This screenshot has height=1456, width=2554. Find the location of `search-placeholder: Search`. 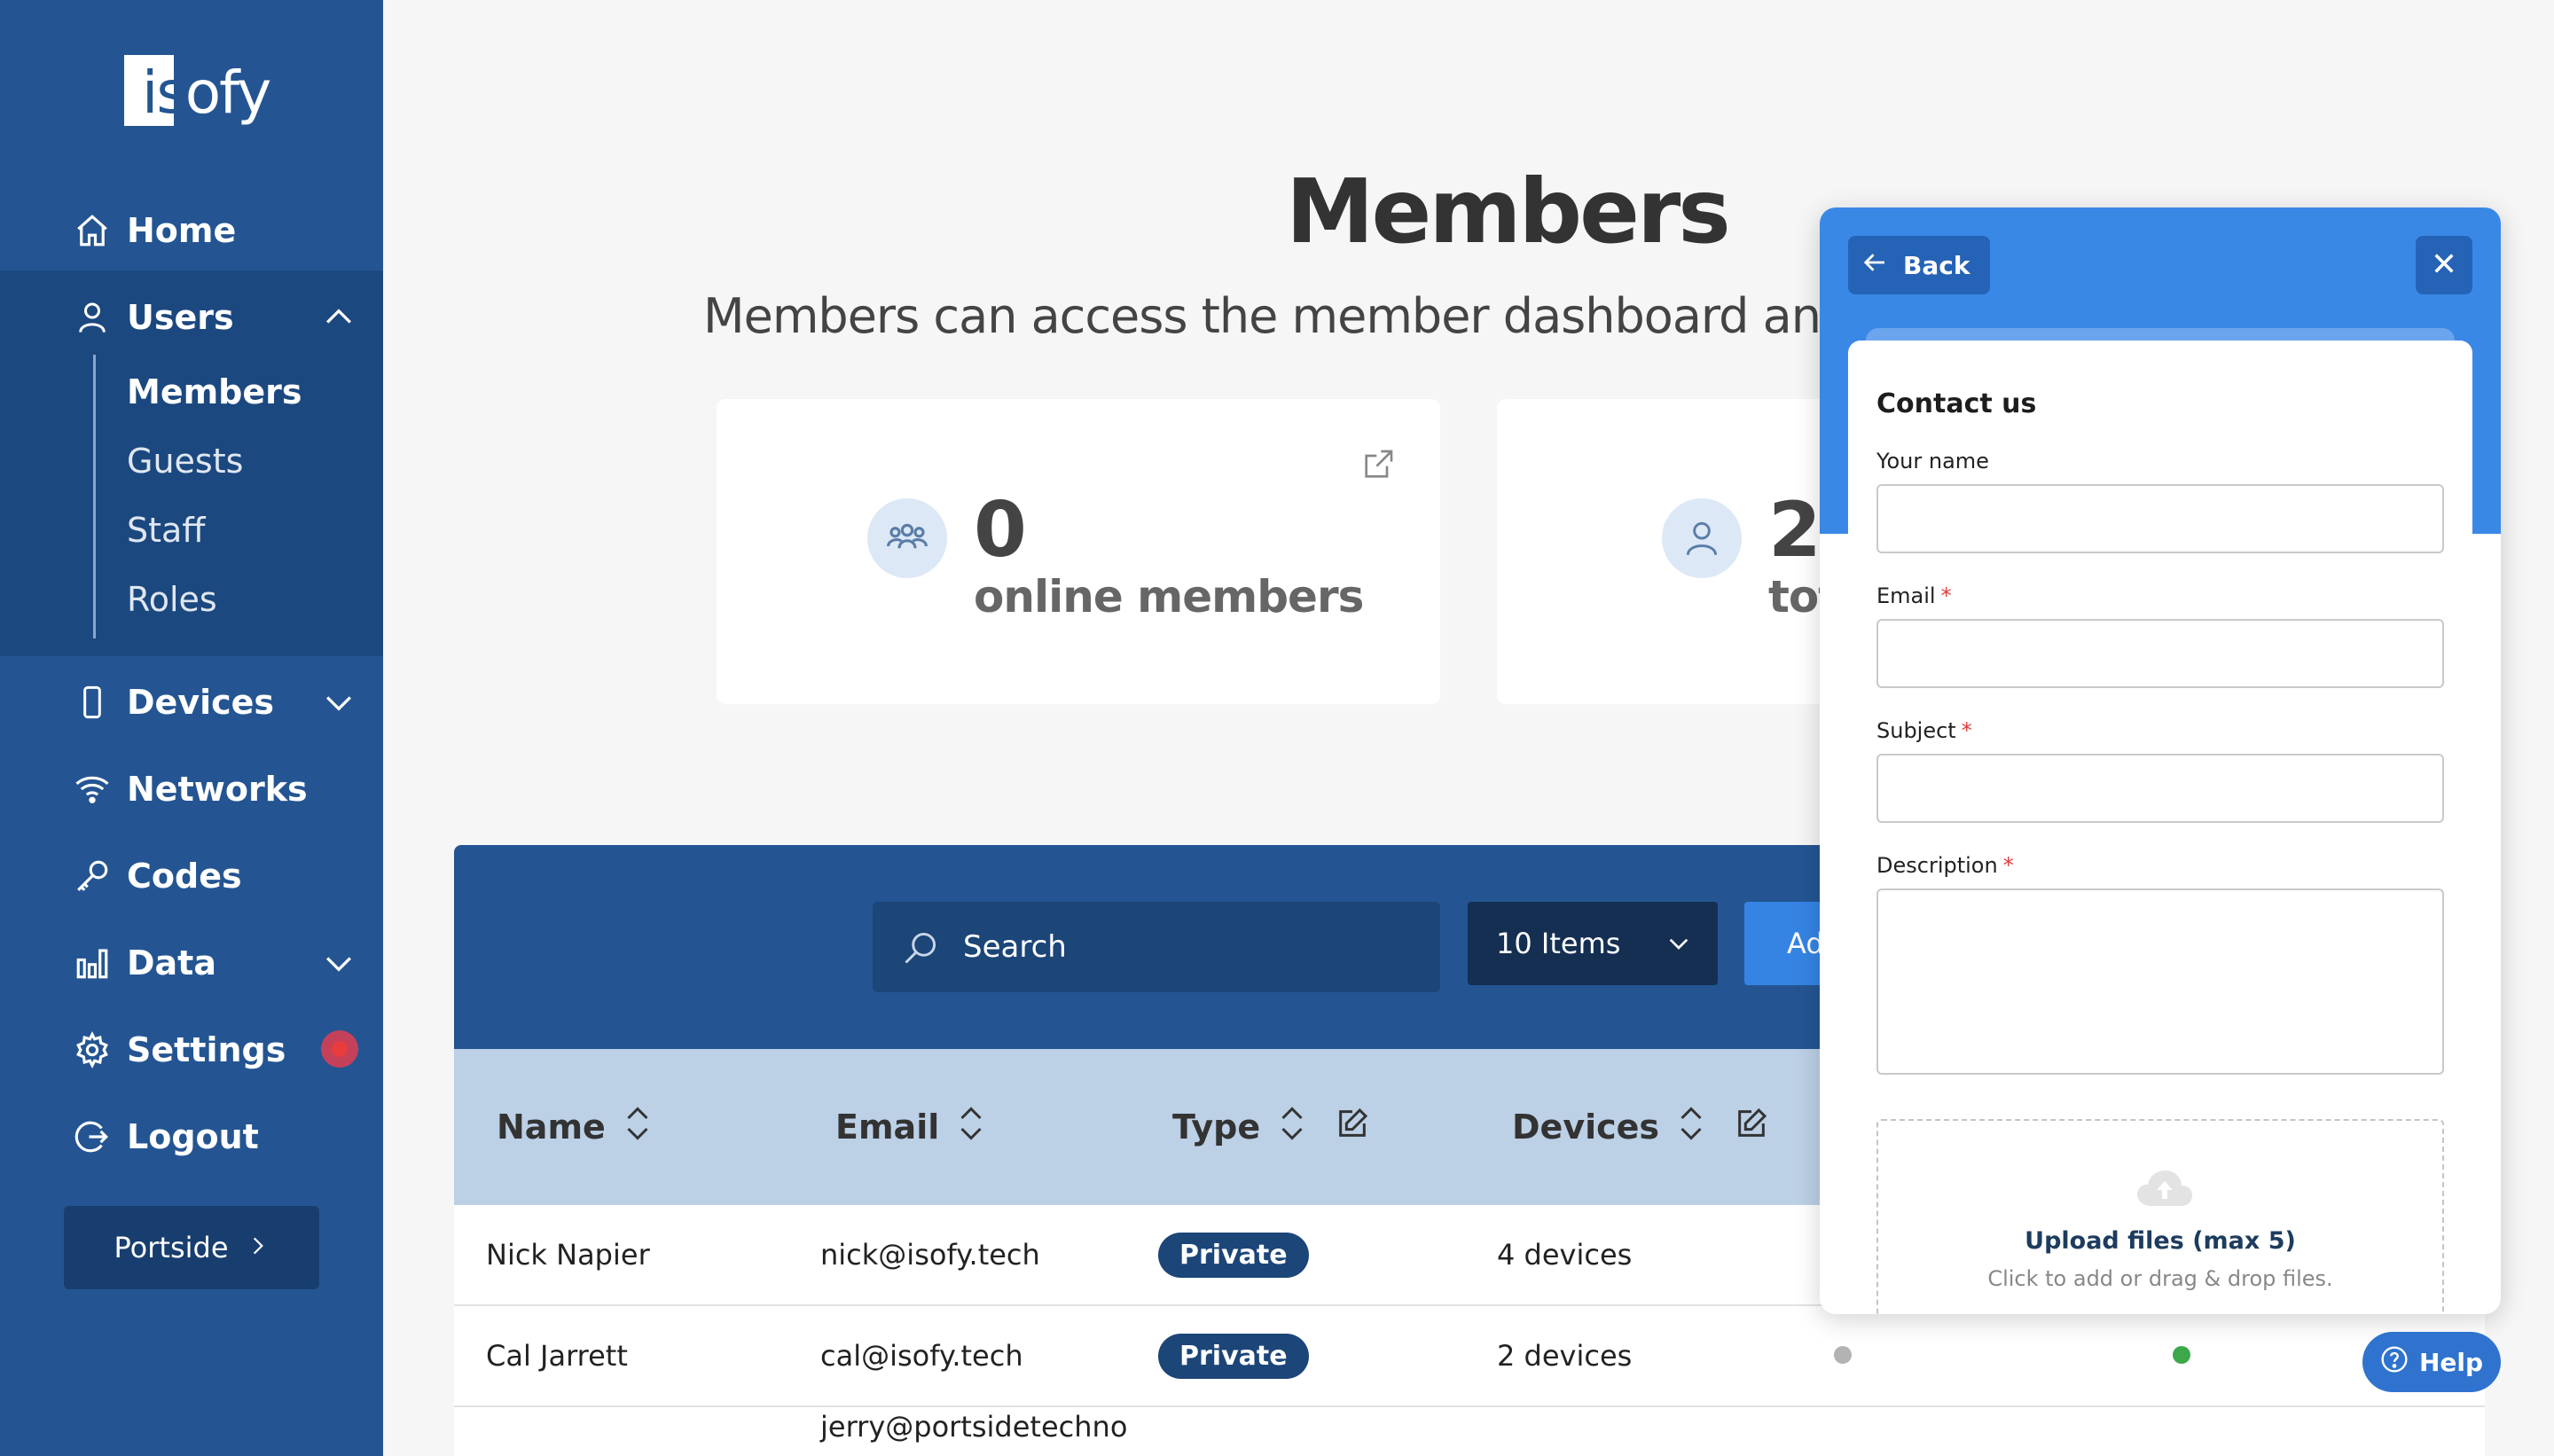

search-placeholder: Search is located at coordinates (1015, 947).